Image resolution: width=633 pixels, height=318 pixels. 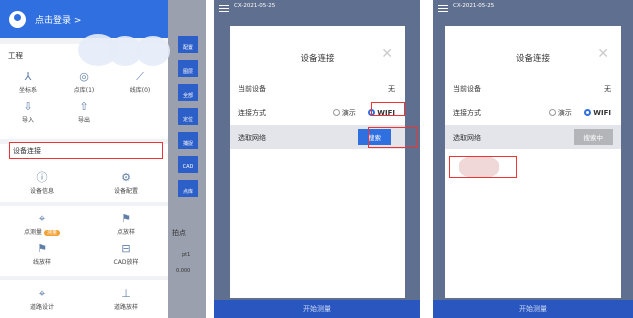 I want to click on connection-mode-row: 连接方式 演示 WIFI, so click(x=533, y=112).